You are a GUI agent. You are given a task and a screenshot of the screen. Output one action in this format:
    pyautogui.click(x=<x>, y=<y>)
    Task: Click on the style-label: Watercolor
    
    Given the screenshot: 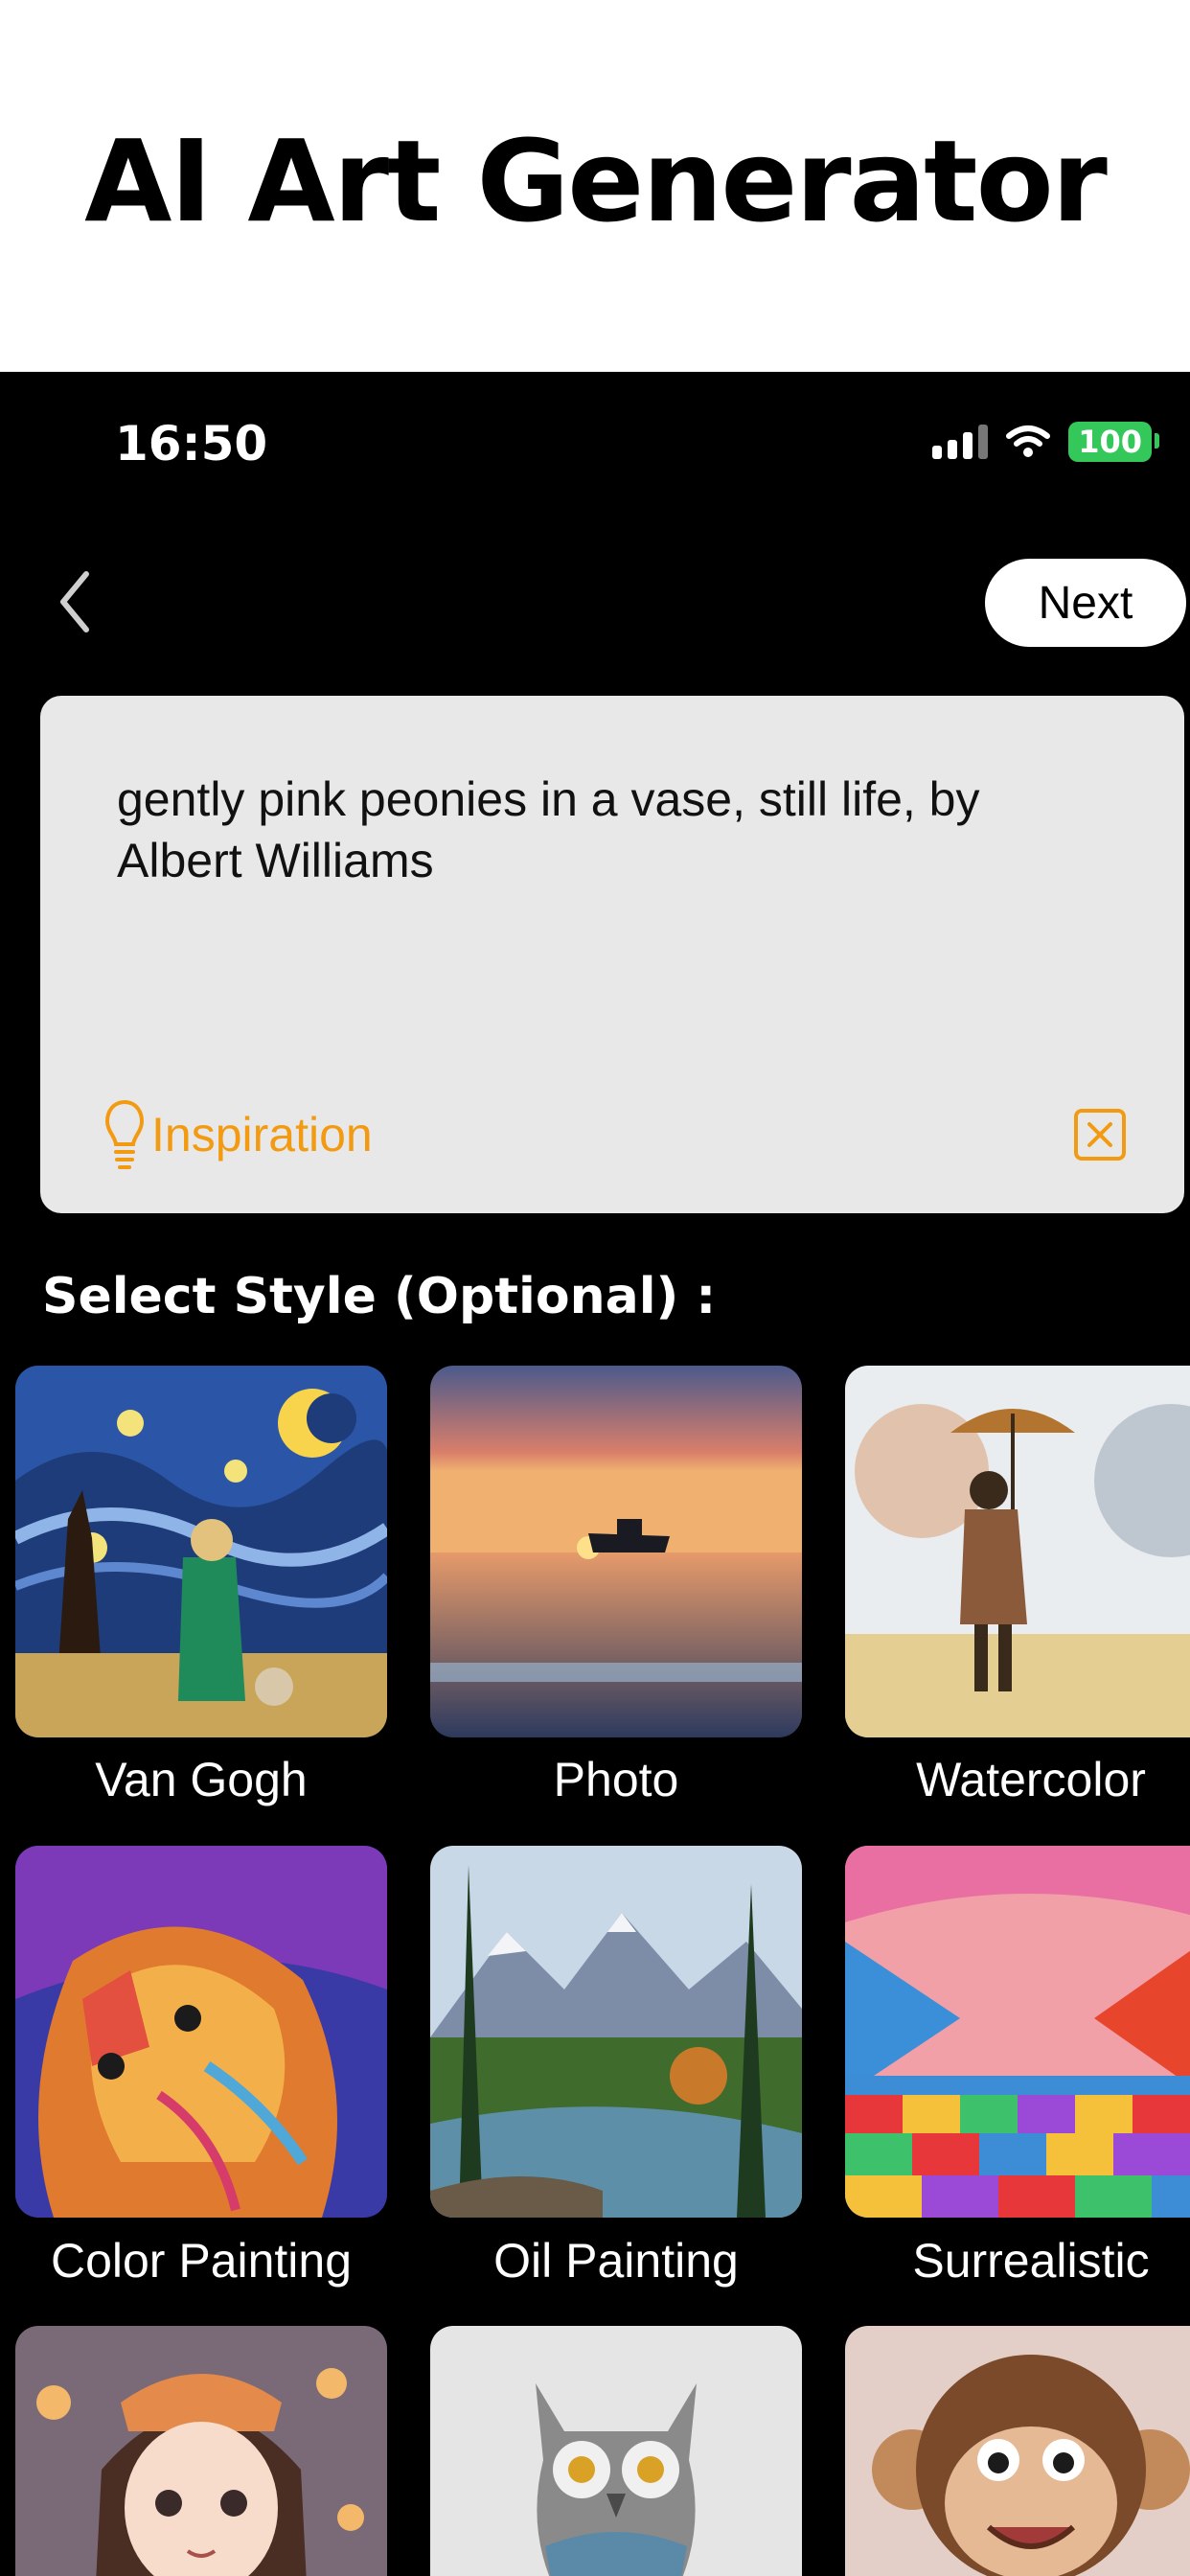 What is the action you would take?
    pyautogui.click(x=1031, y=1779)
    